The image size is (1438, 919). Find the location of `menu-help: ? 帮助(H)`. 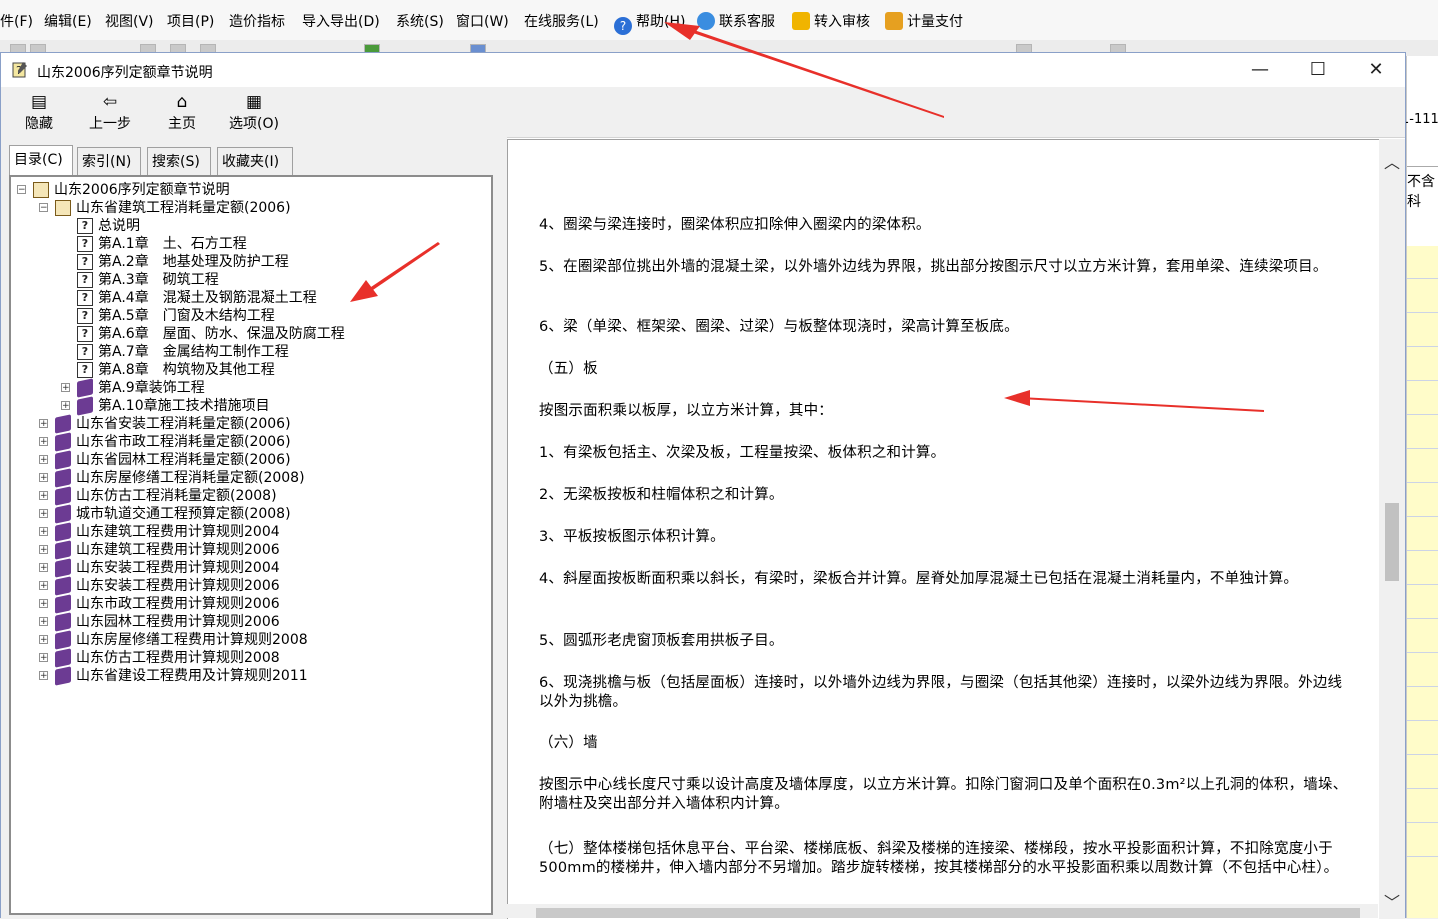

menu-help: ? 帮助(H) is located at coordinates (649, 23).